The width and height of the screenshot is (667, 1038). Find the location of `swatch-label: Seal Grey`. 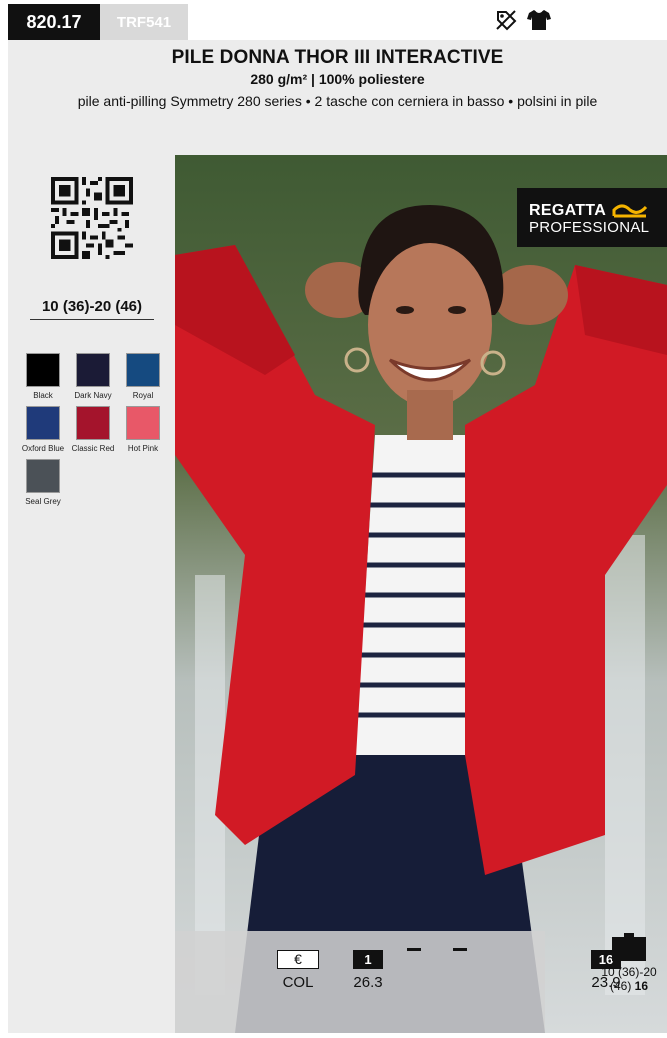

swatch-label: Seal Grey is located at coordinates (43, 501).